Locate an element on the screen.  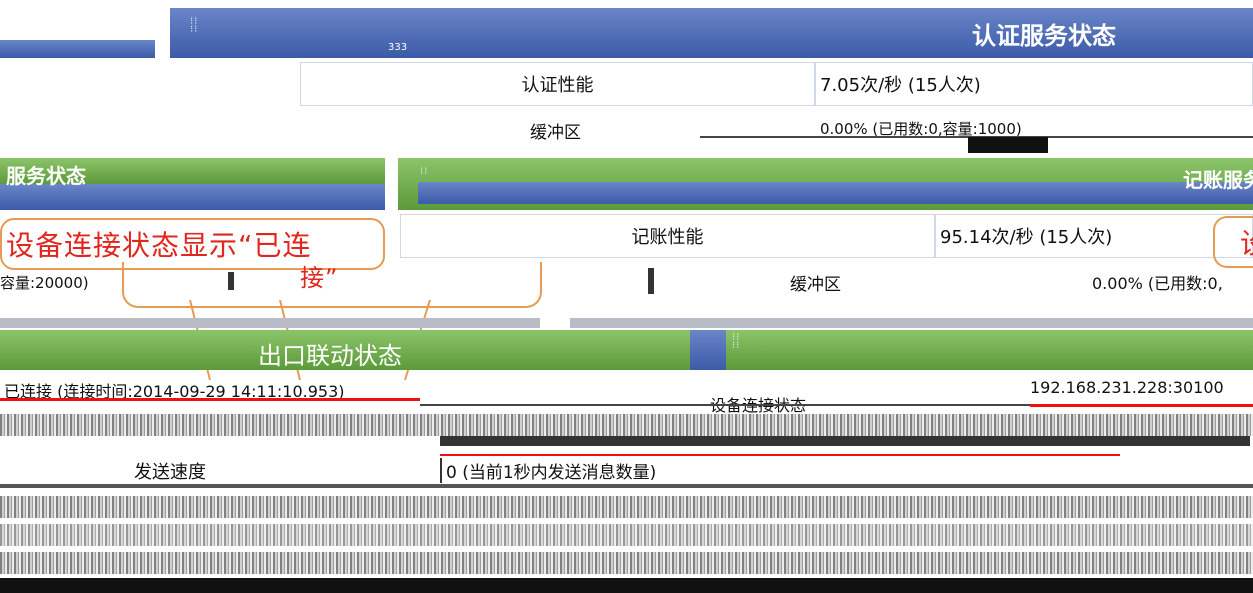
connection-address: 192.168.231.228:30100 is located at coordinates (1127, 387).